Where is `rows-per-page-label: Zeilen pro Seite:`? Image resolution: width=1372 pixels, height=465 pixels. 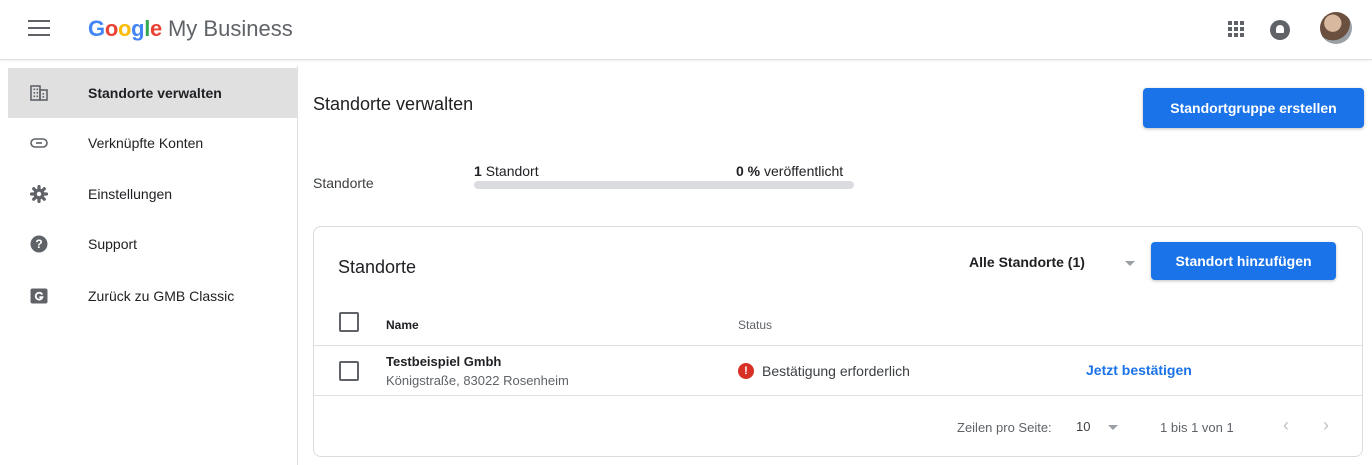 rows-per-page-label: Zeilen pro Seite: is located at coordinates (1004, 427).